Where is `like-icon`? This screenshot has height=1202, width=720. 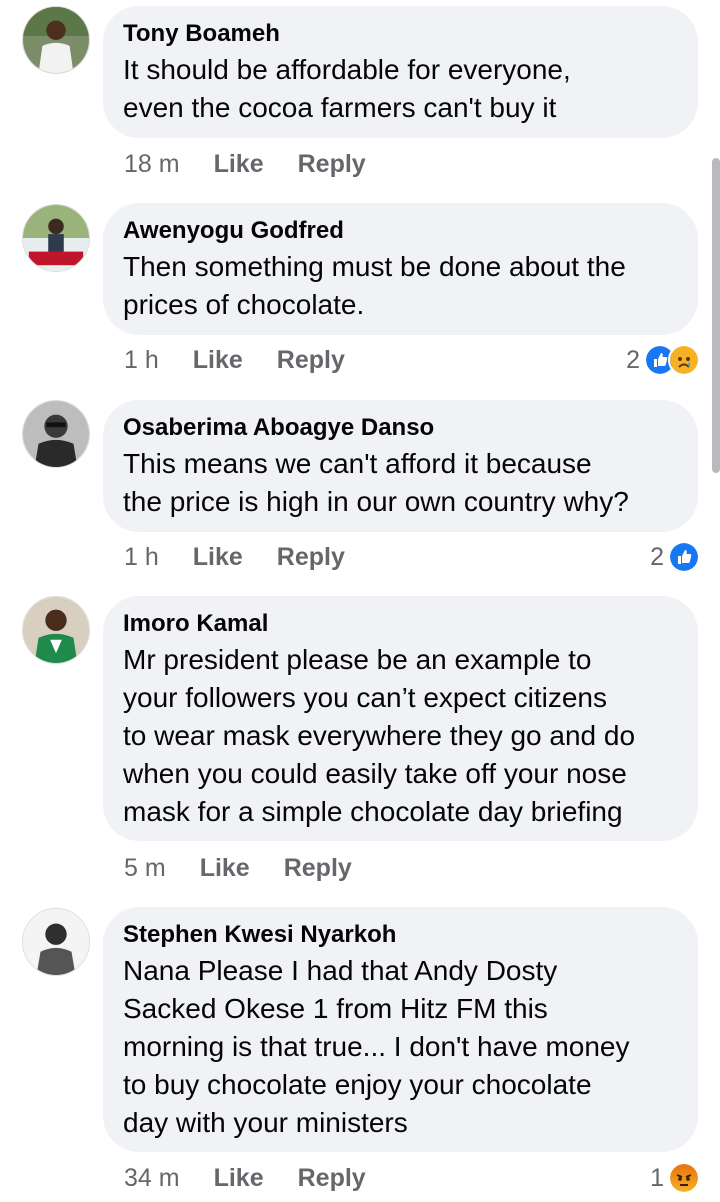
like-icon is located at coordinates (684, 557).